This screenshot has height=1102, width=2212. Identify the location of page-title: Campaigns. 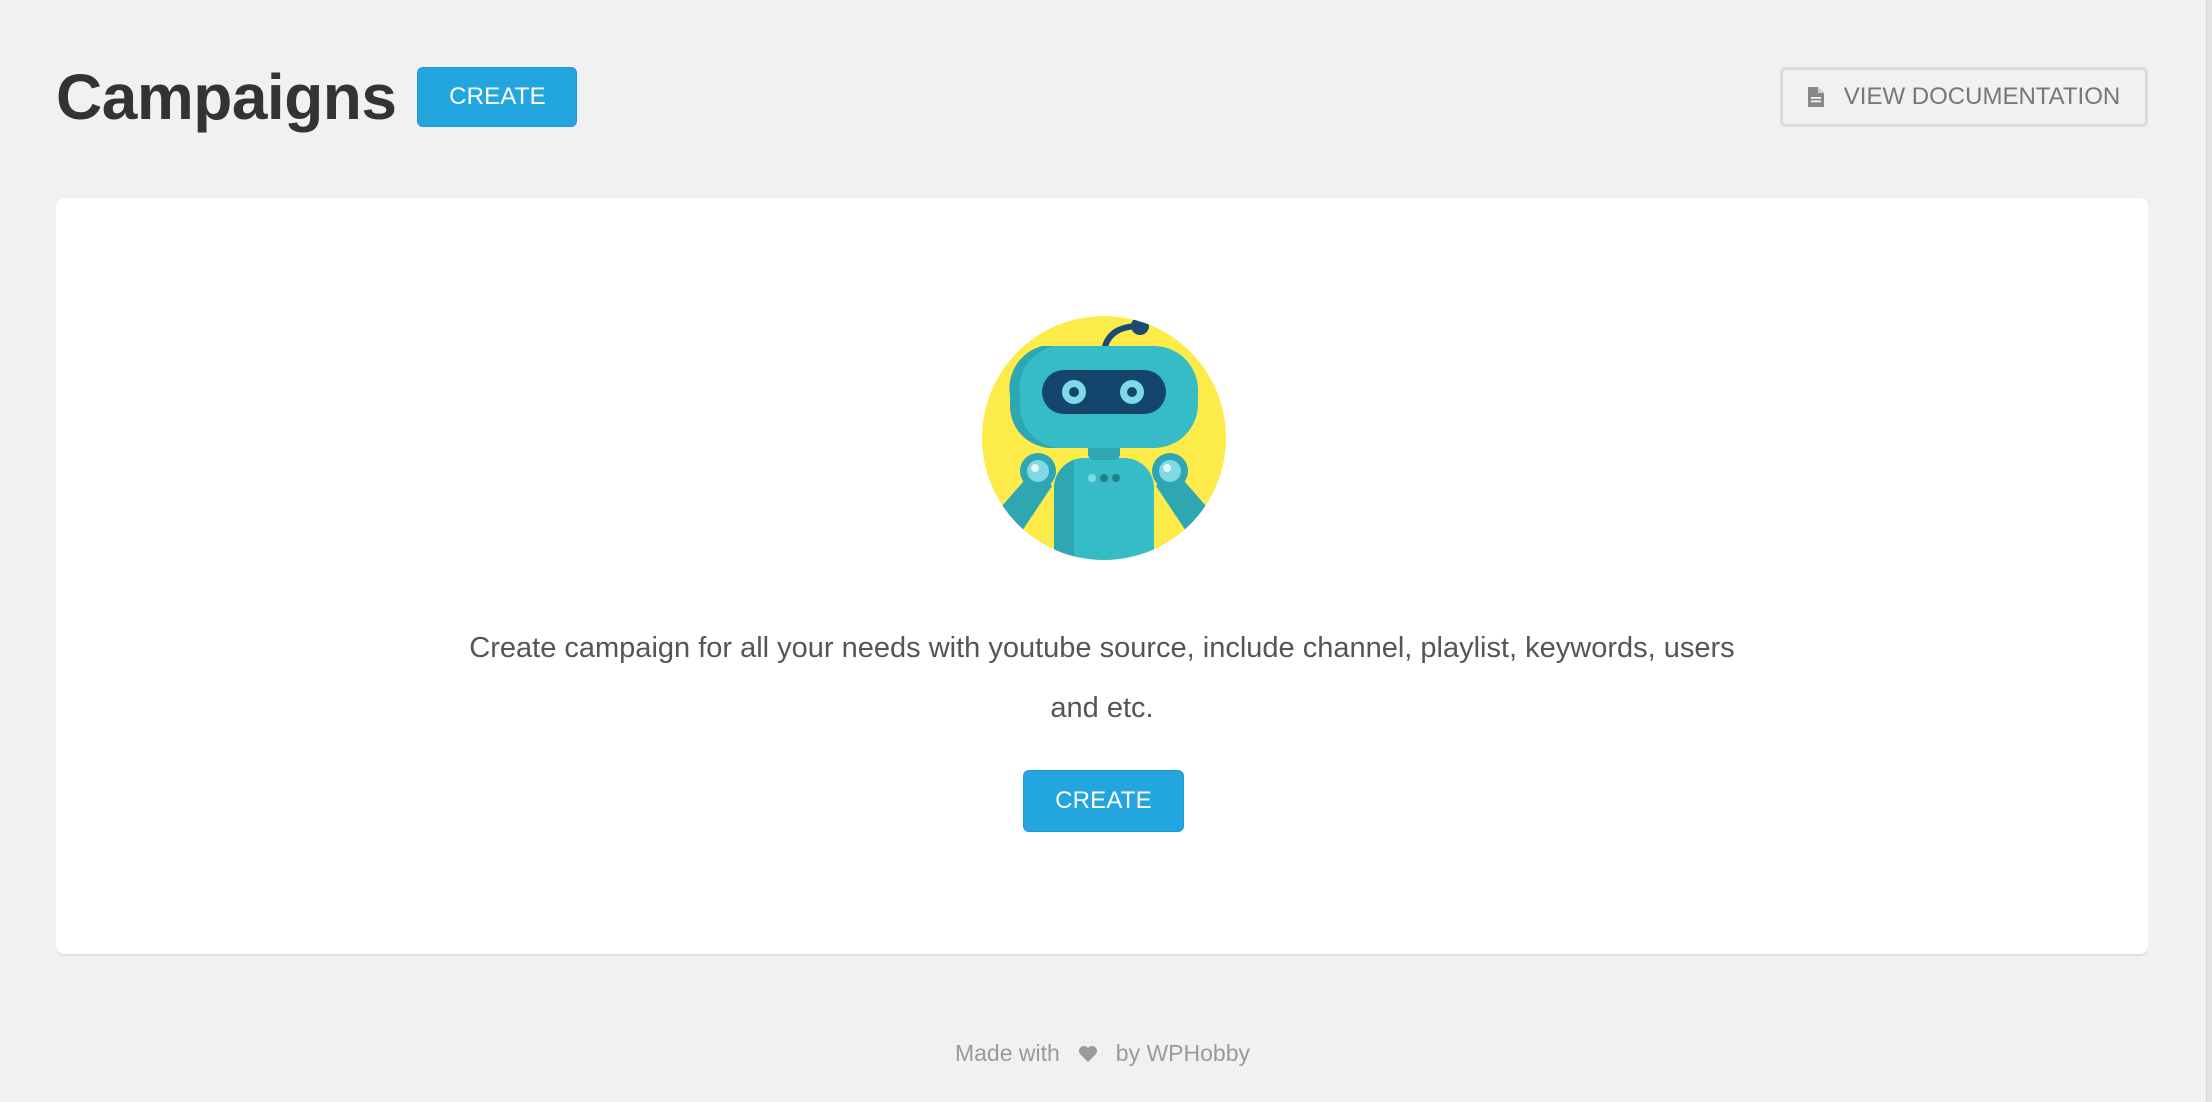
(226, 97).